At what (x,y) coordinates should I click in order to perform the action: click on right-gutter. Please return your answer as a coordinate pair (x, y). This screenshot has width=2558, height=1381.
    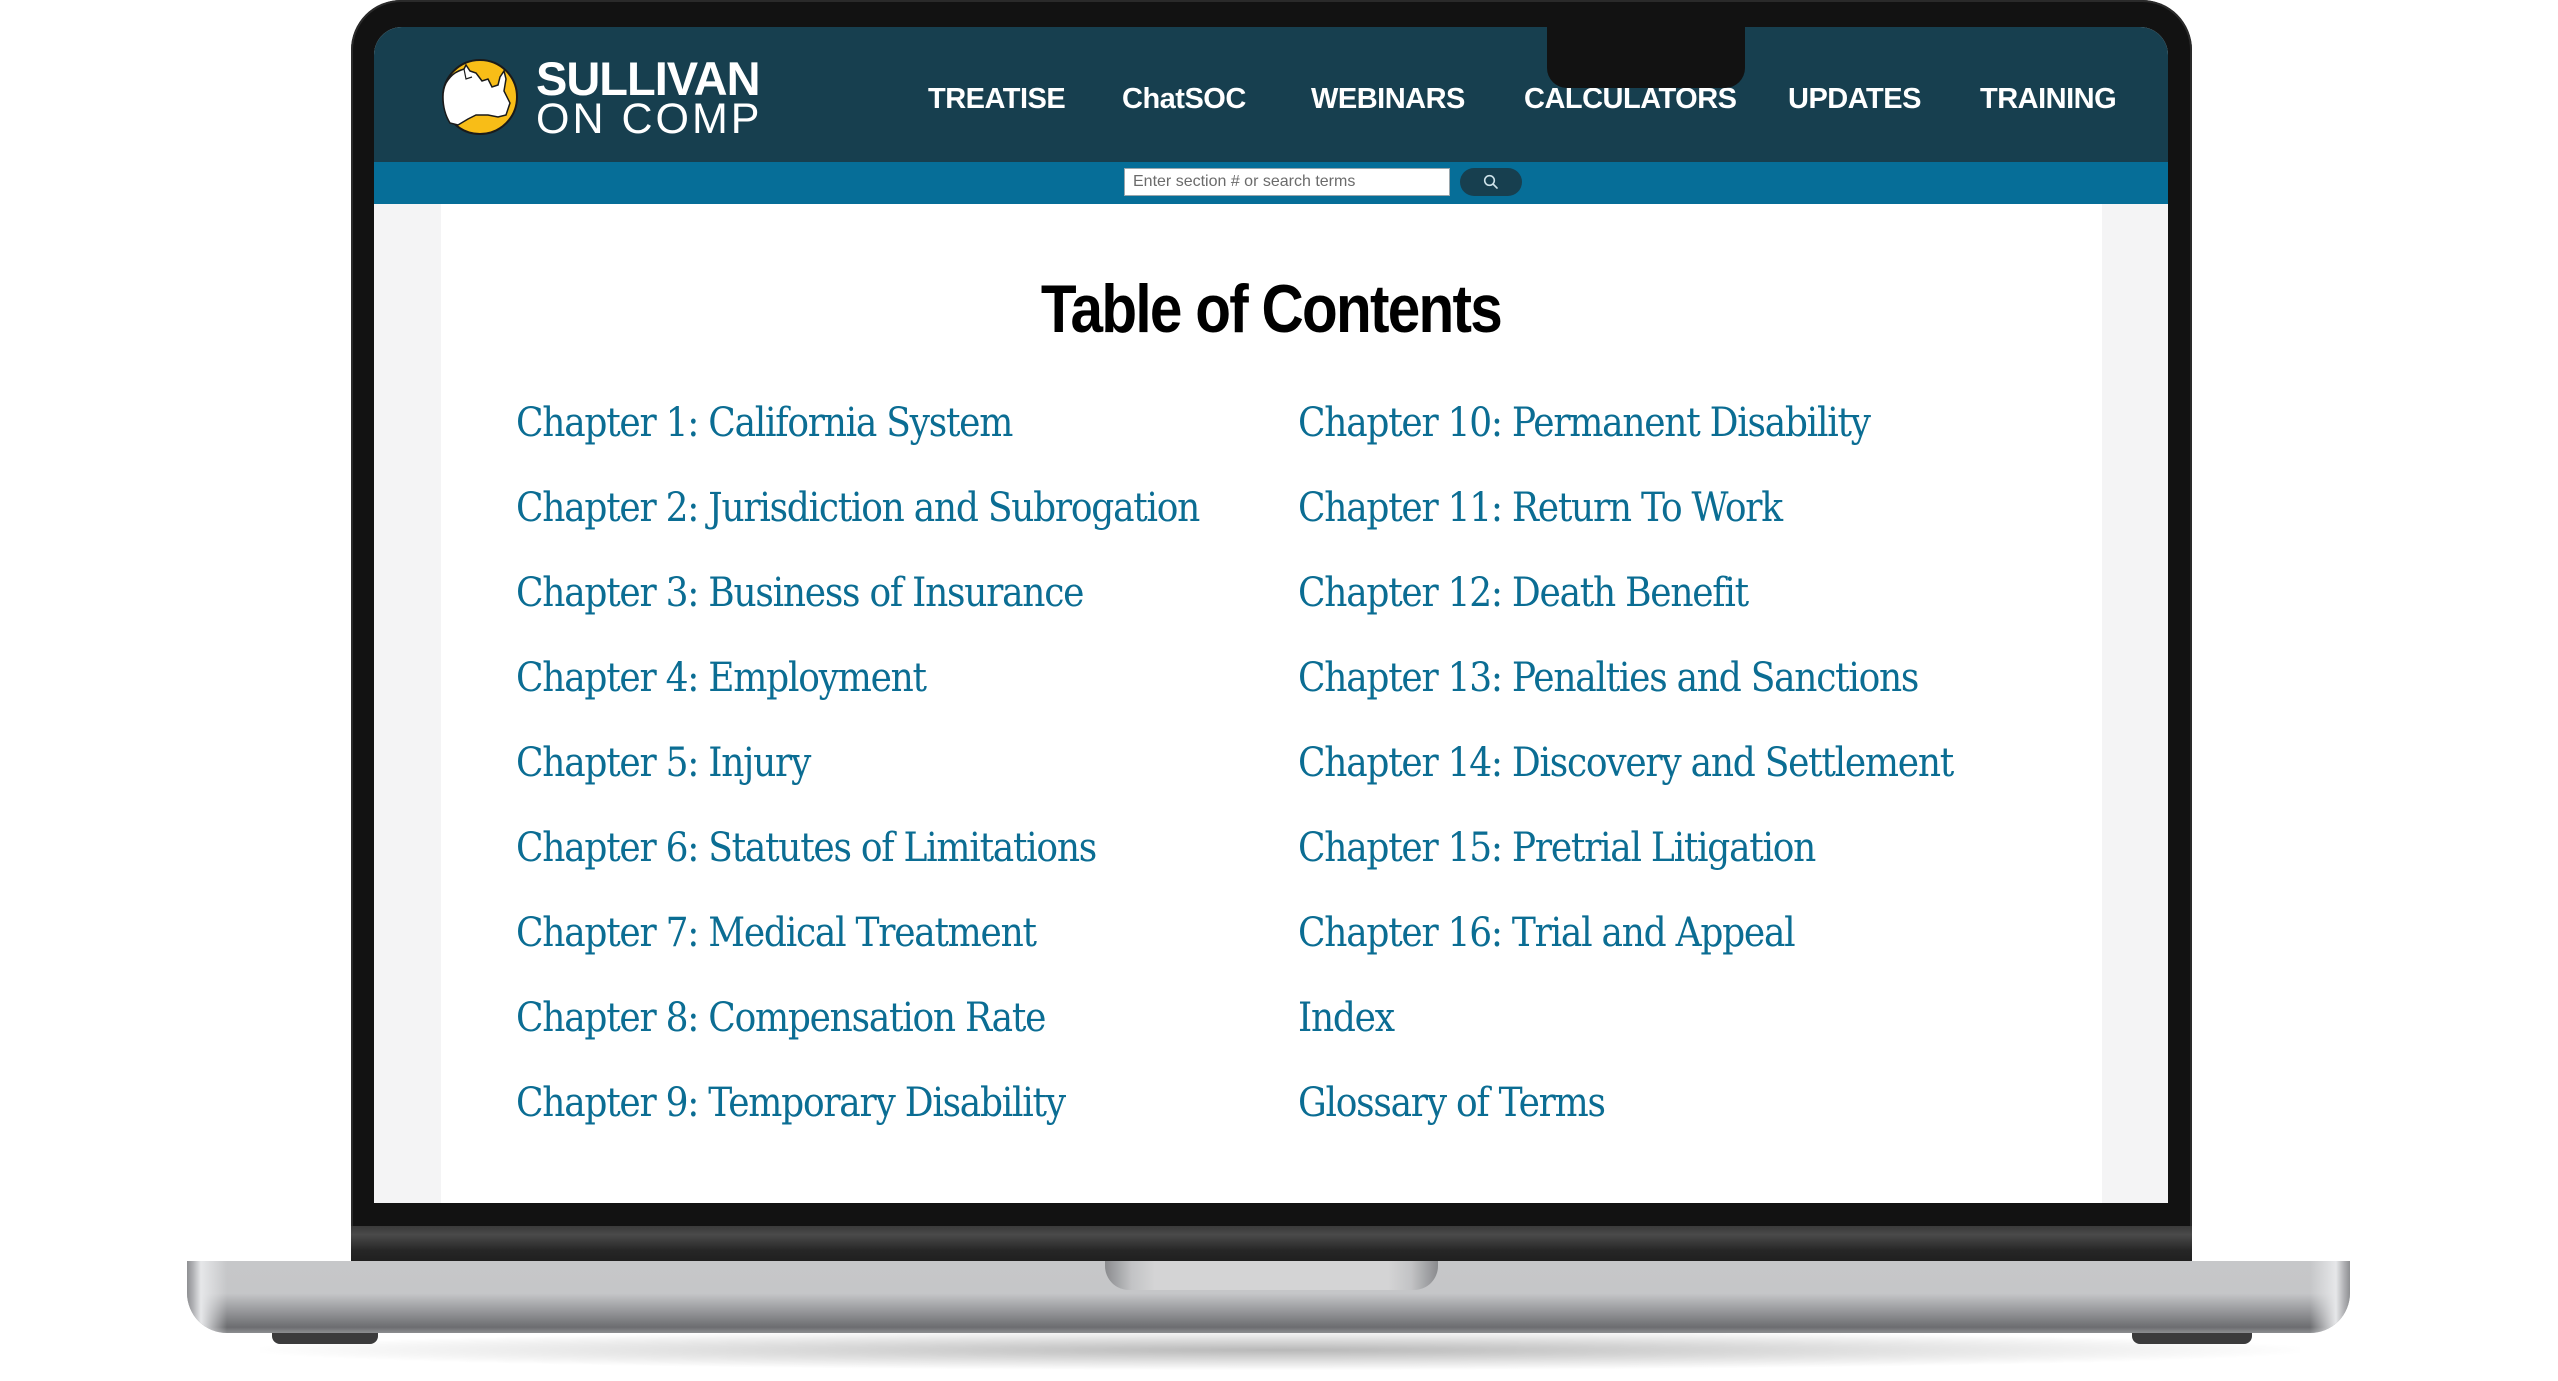
    Looking at the image, I should click on (2135, 703).